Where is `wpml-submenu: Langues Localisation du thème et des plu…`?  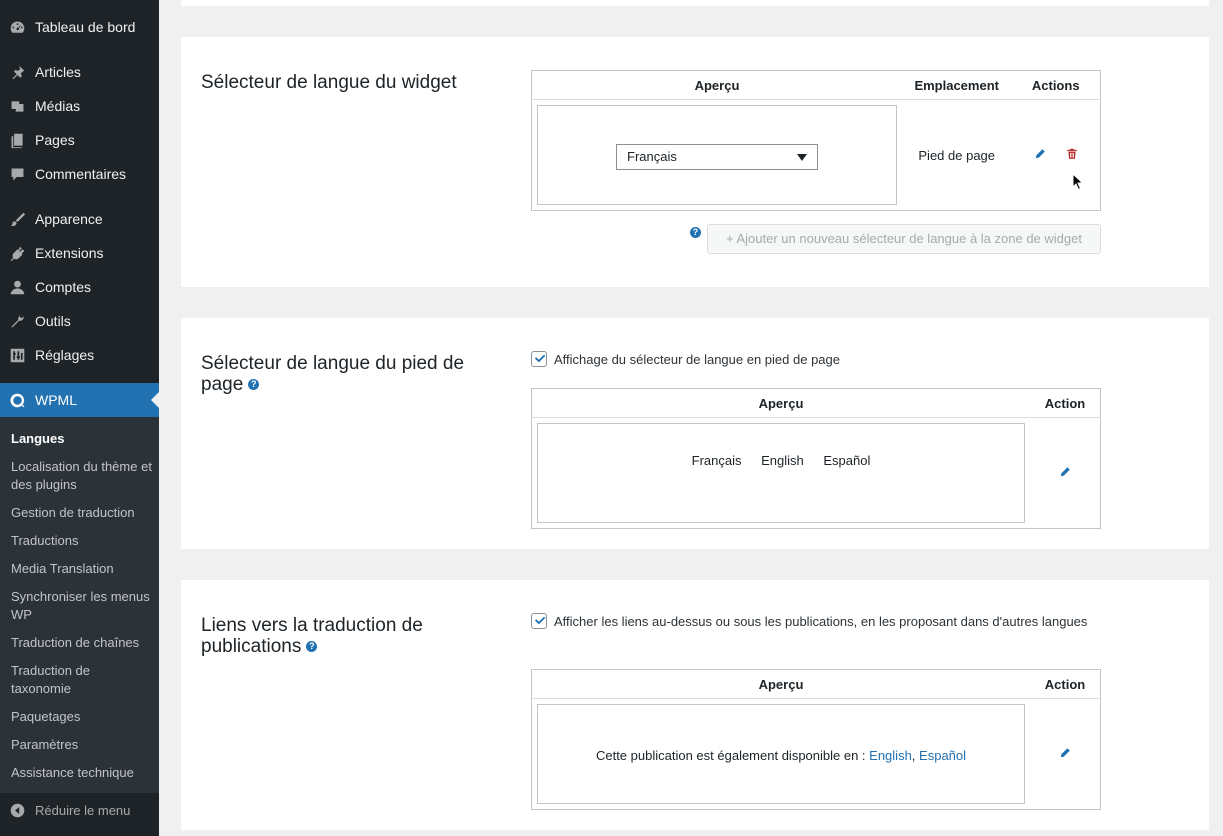
wpml-submenu: Langues Localisation du thème et des plu… is located at coordinates (79, 605).